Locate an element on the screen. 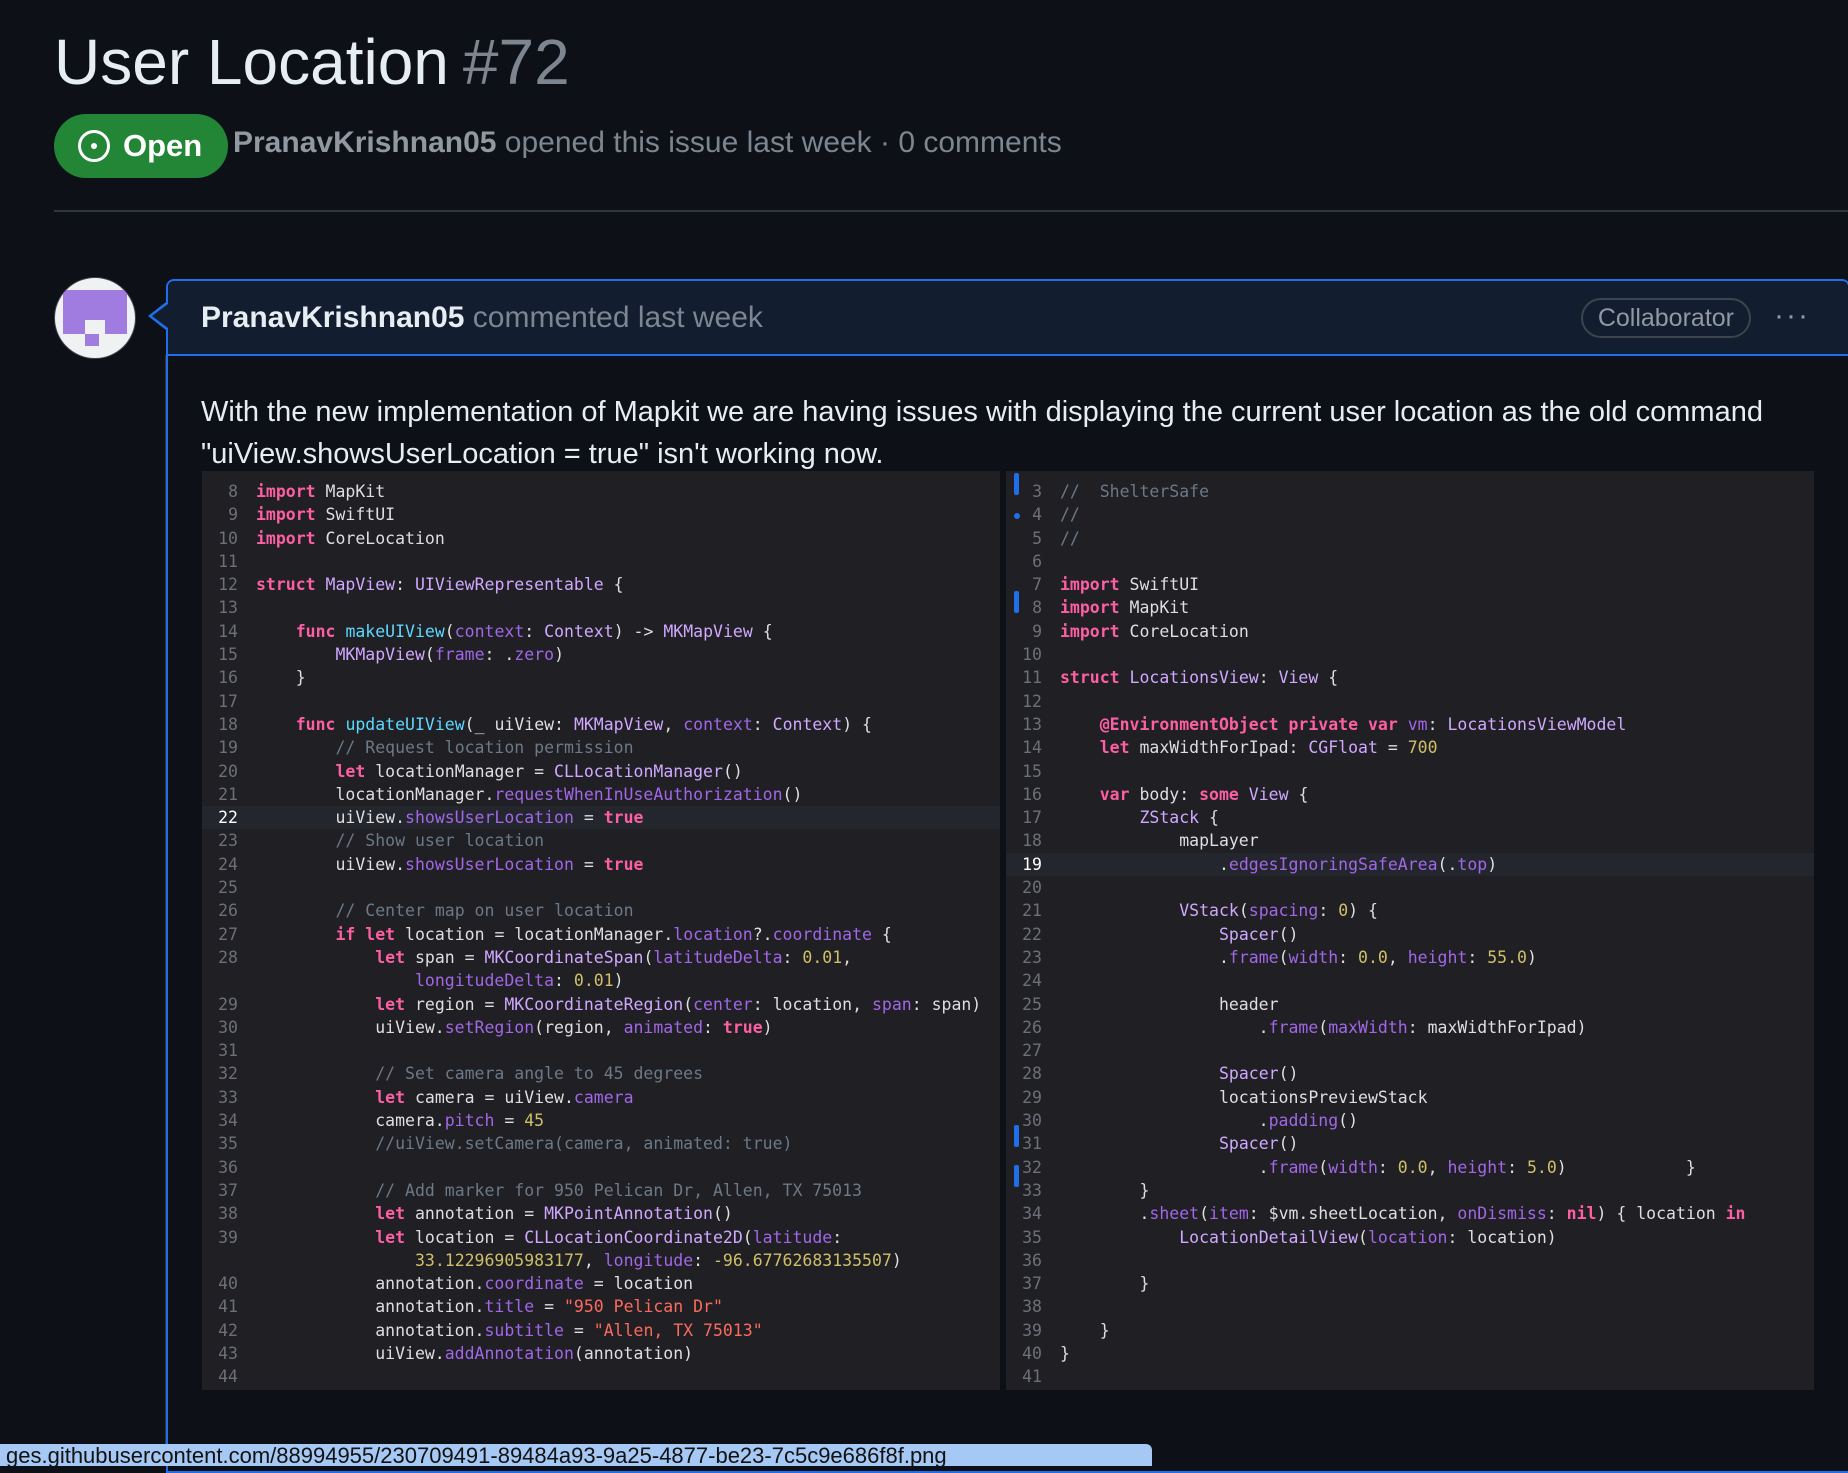  code-line: 33 } is located at coordinates (1410, 1190).